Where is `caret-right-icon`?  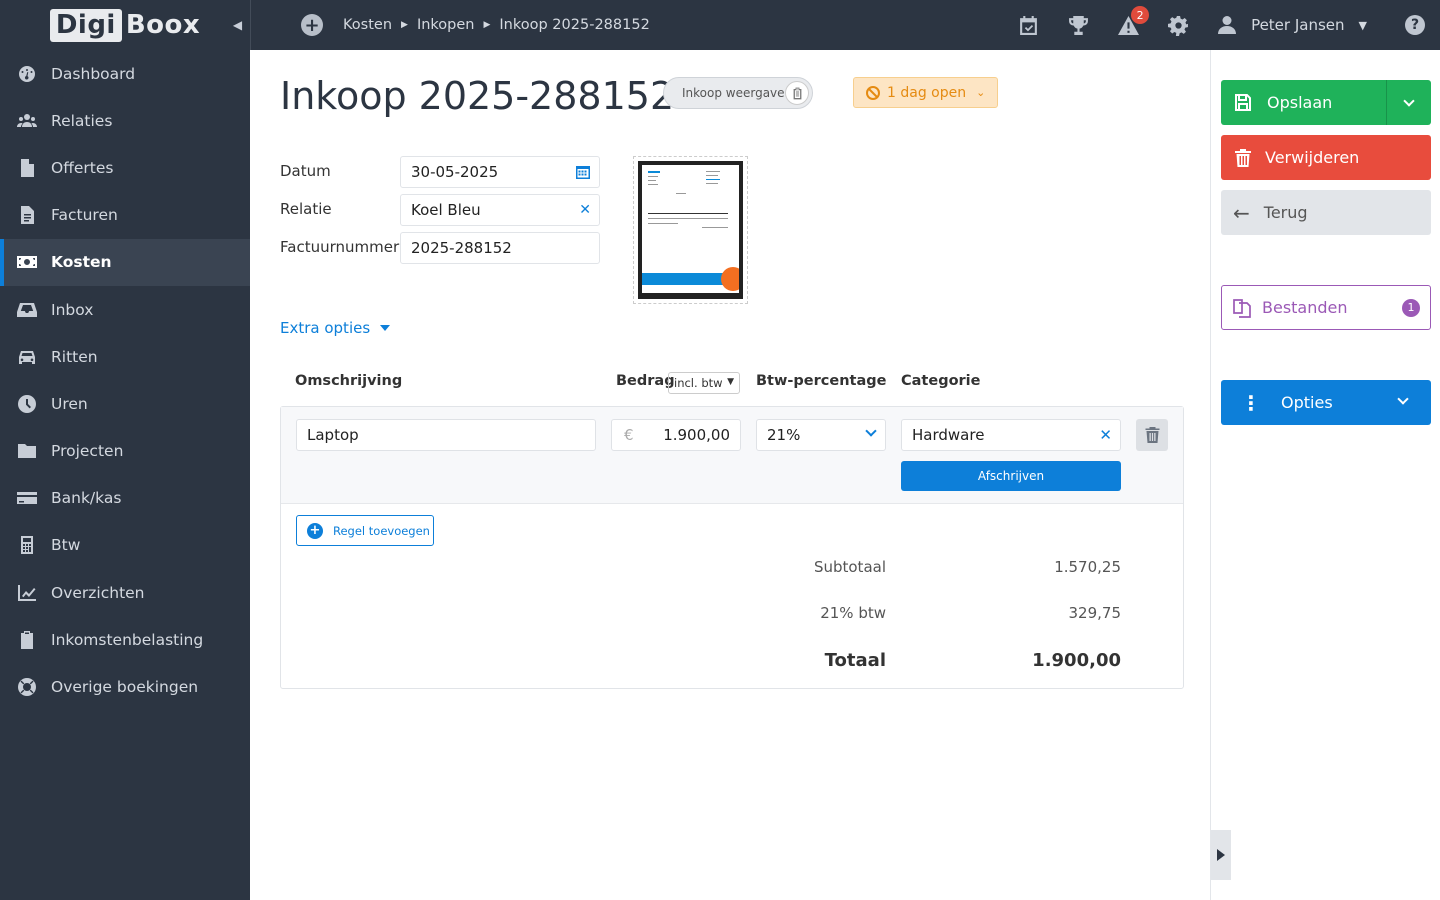 caret-right-icon is located at coordinates (1221, 855).